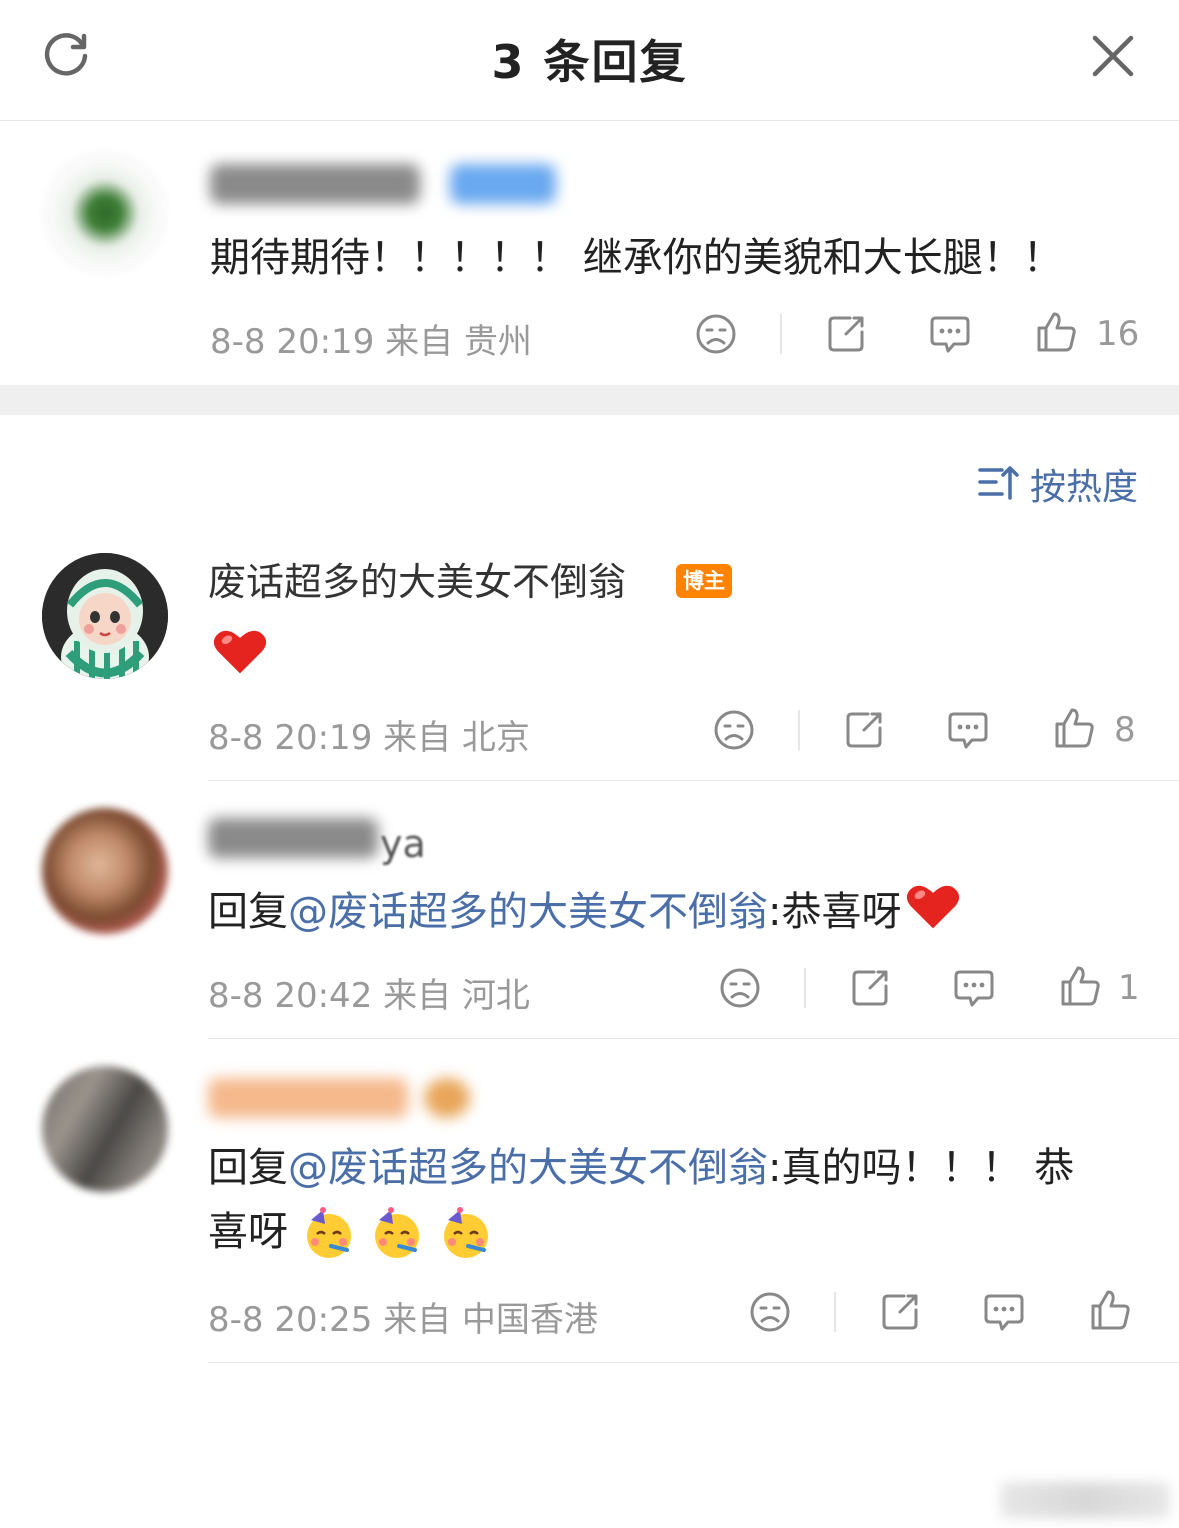  I want to click on blogger-badge: 博主, so click(704, 581).